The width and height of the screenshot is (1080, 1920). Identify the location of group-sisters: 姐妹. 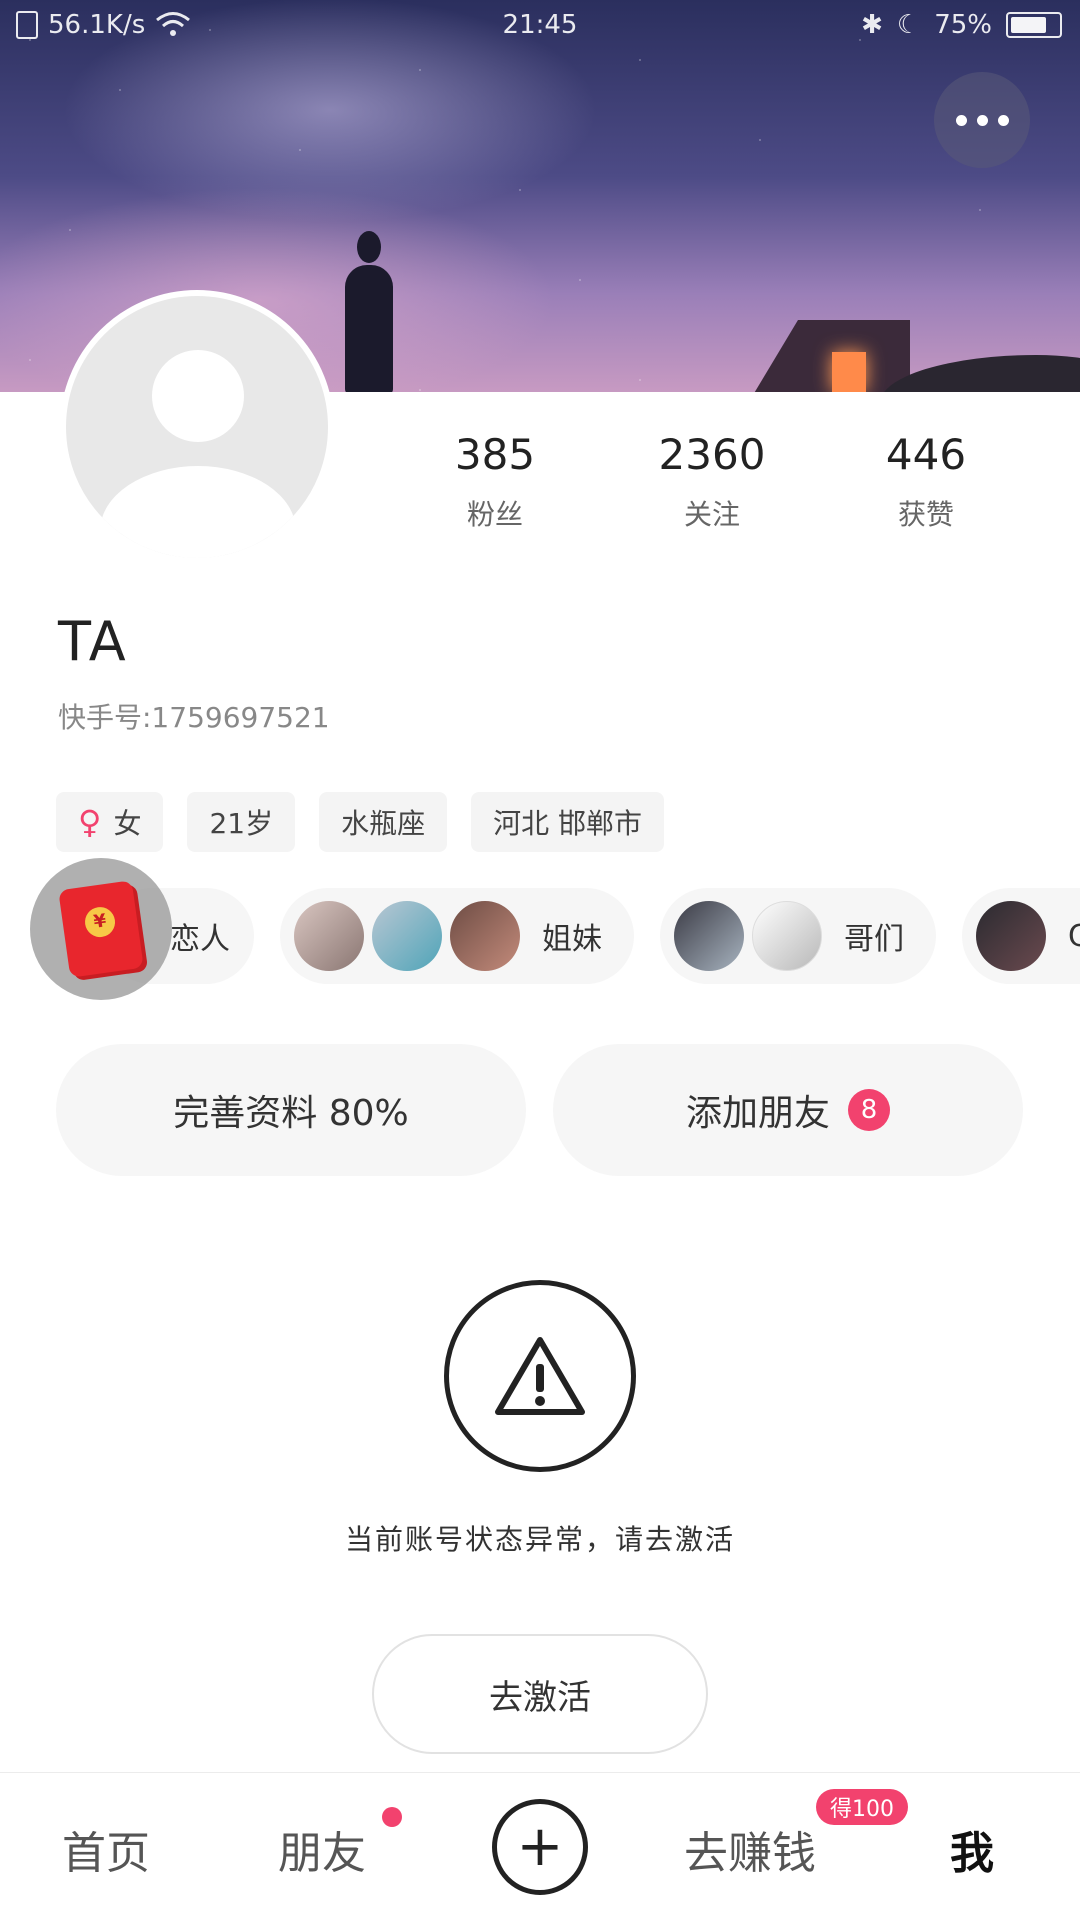
(457, 936).